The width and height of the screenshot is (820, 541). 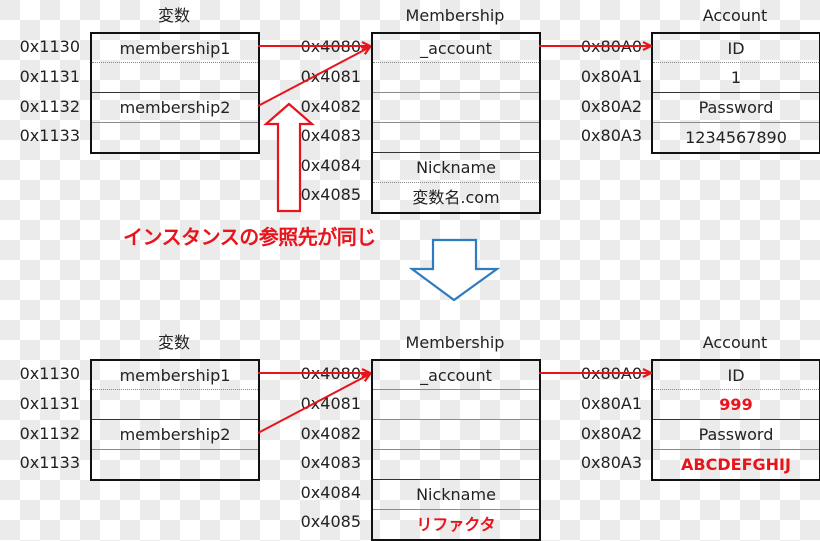 I want to click on membership-box: _account Nickname 変数名.com, so click(x=456, y=123).